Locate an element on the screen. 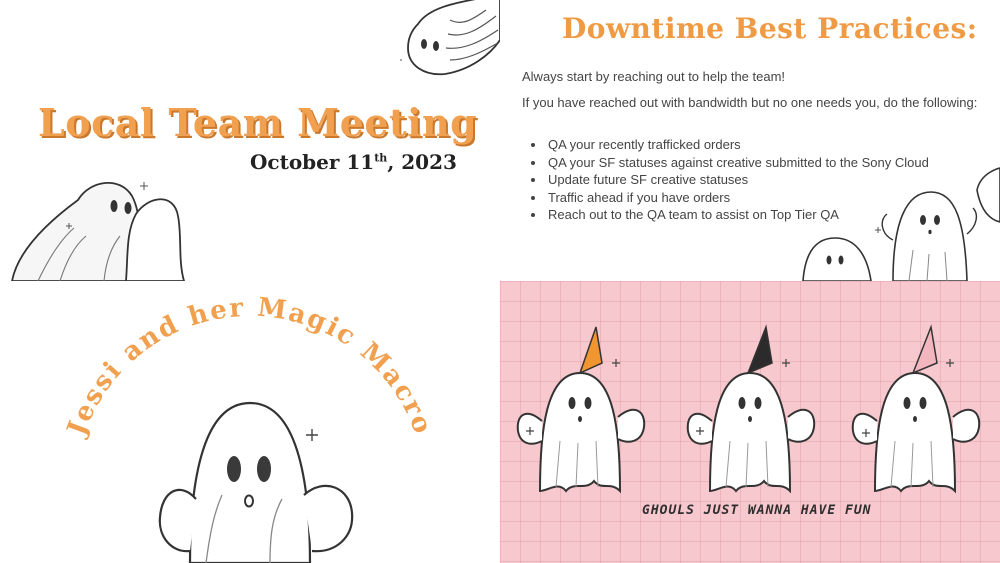 The image size is (1000, 563). meeting-date: October 11th, 2023 is located at coordinates (353, 162).